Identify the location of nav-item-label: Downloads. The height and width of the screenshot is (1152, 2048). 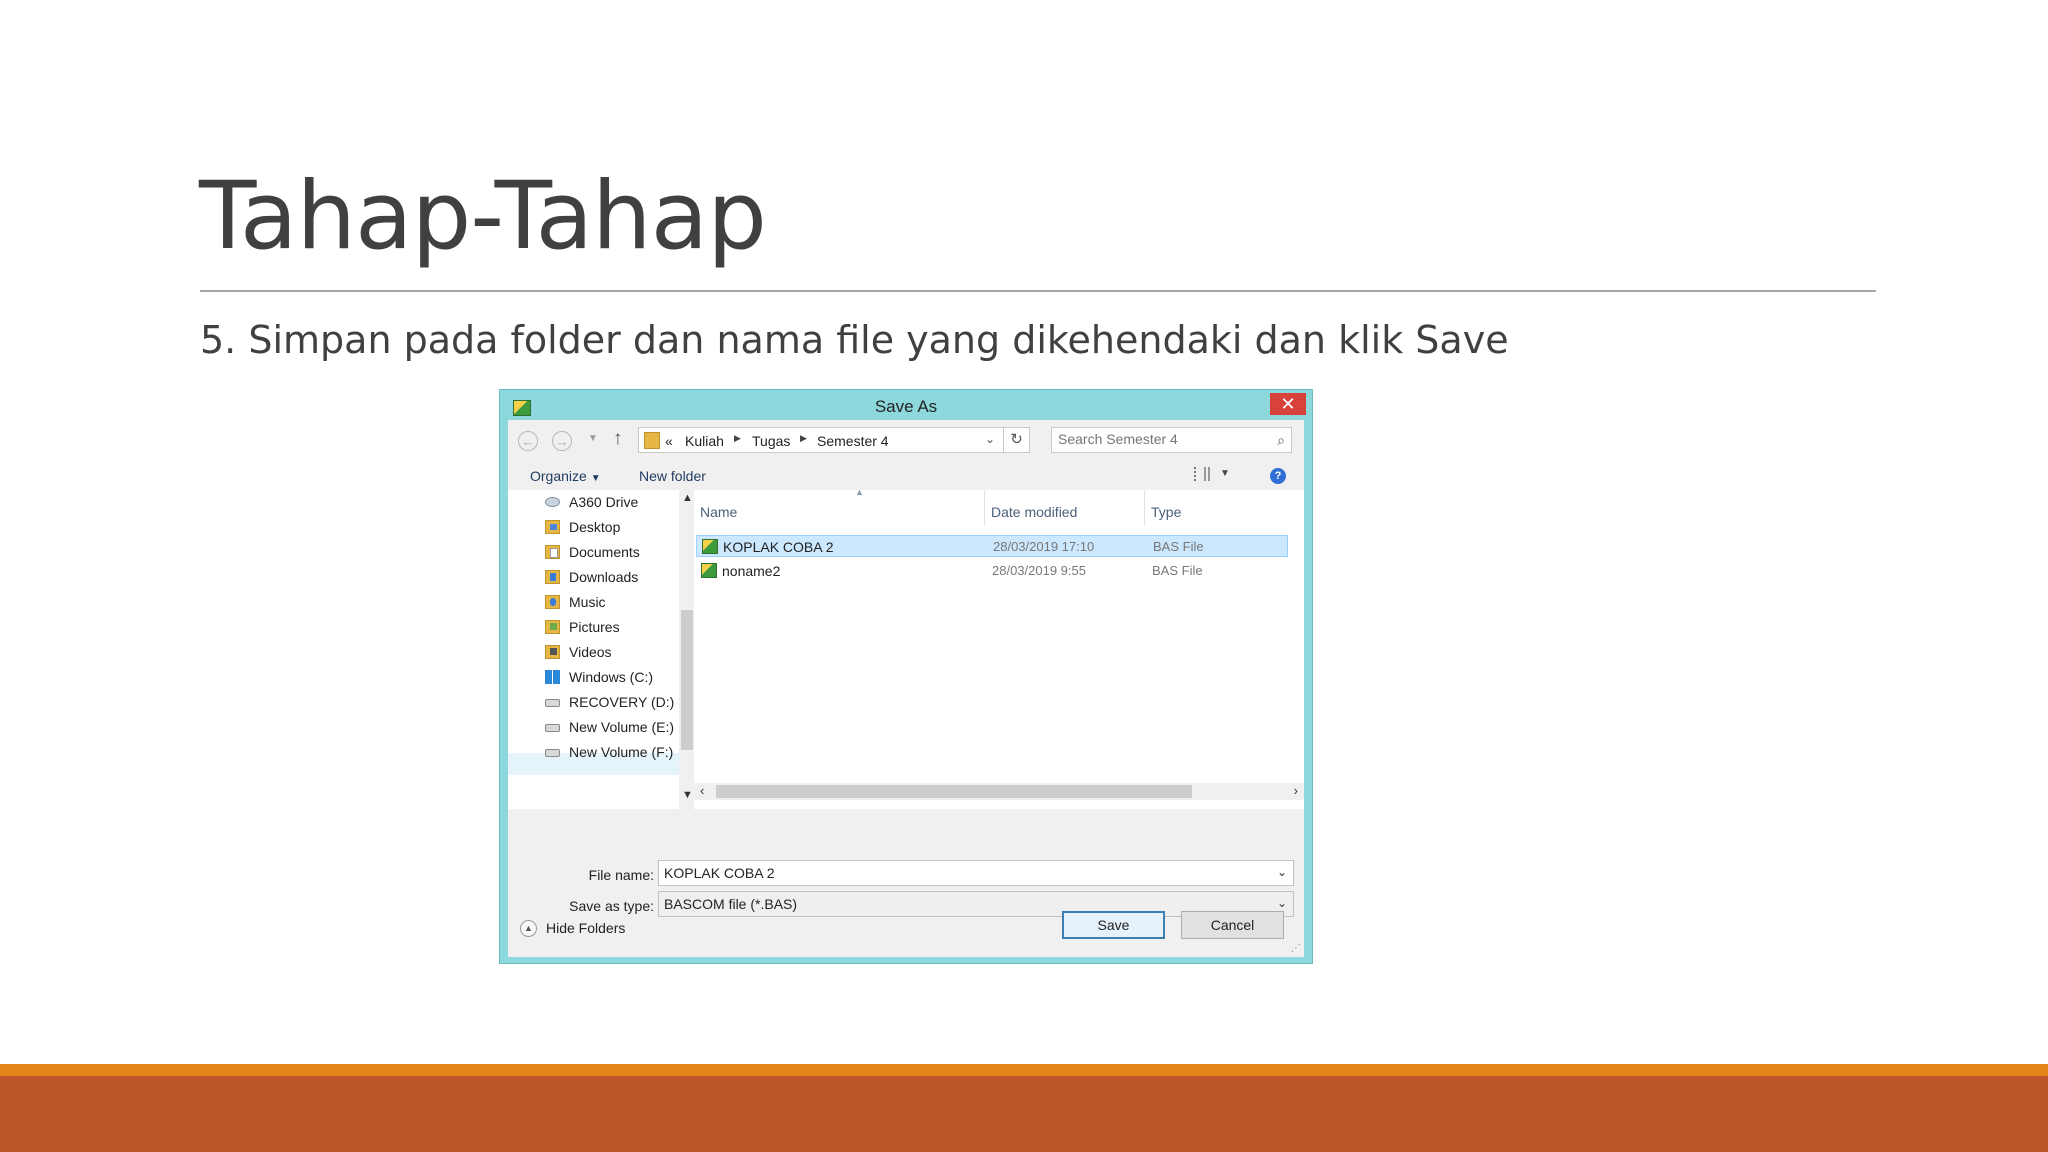
(604, 577).